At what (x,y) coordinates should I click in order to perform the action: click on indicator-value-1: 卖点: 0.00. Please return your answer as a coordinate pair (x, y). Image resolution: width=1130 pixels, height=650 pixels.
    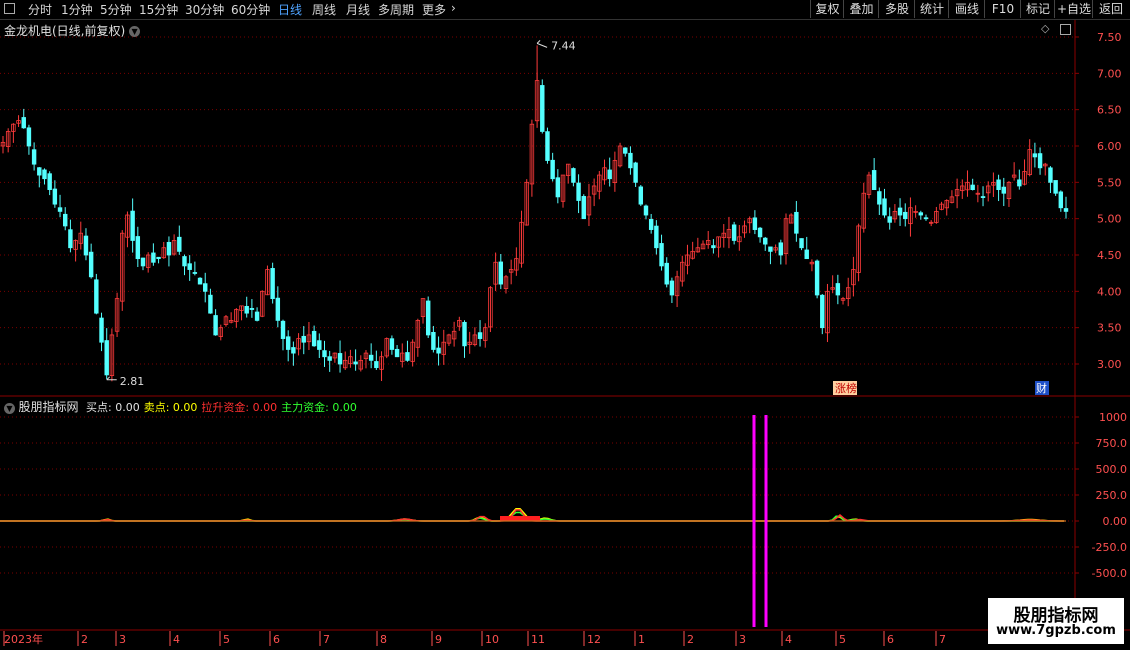
    Looking at the image, I should click on (170, 407).